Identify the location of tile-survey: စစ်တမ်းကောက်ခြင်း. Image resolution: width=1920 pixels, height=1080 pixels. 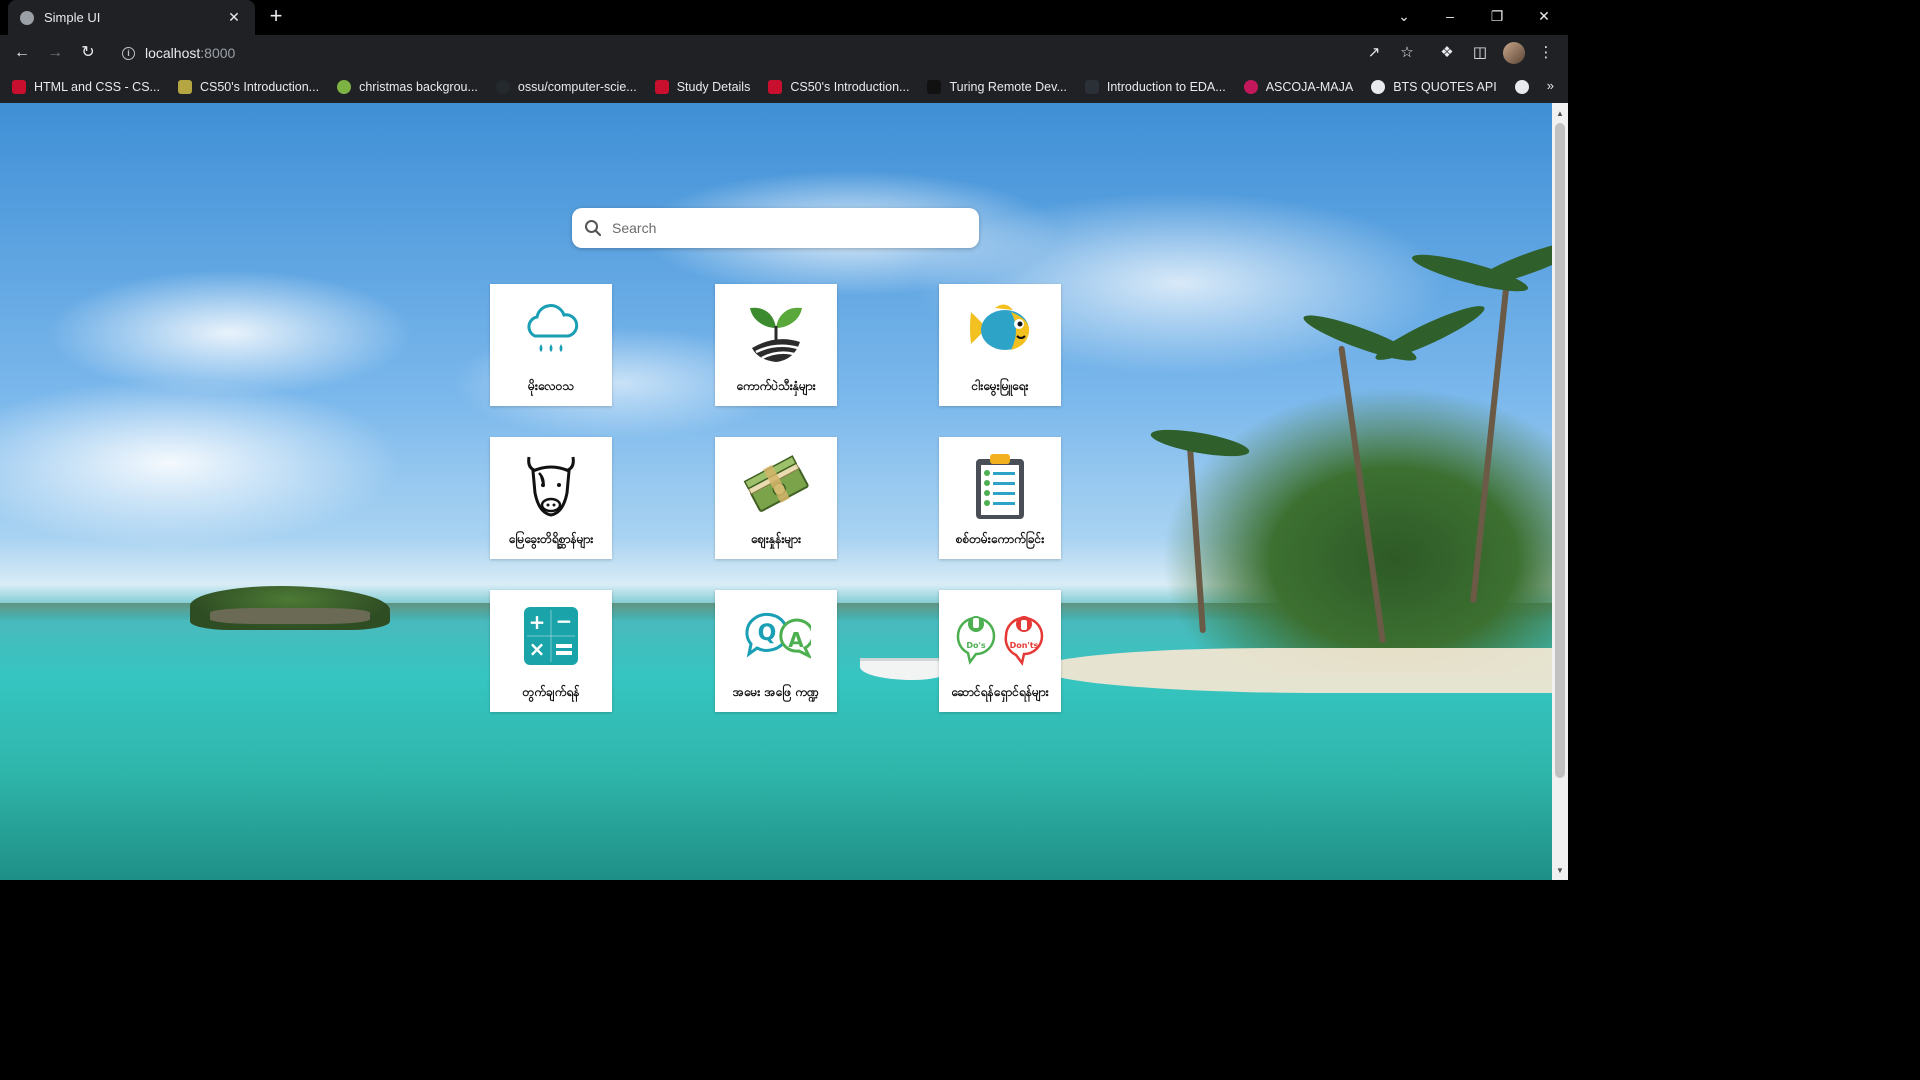
(1000, 498).